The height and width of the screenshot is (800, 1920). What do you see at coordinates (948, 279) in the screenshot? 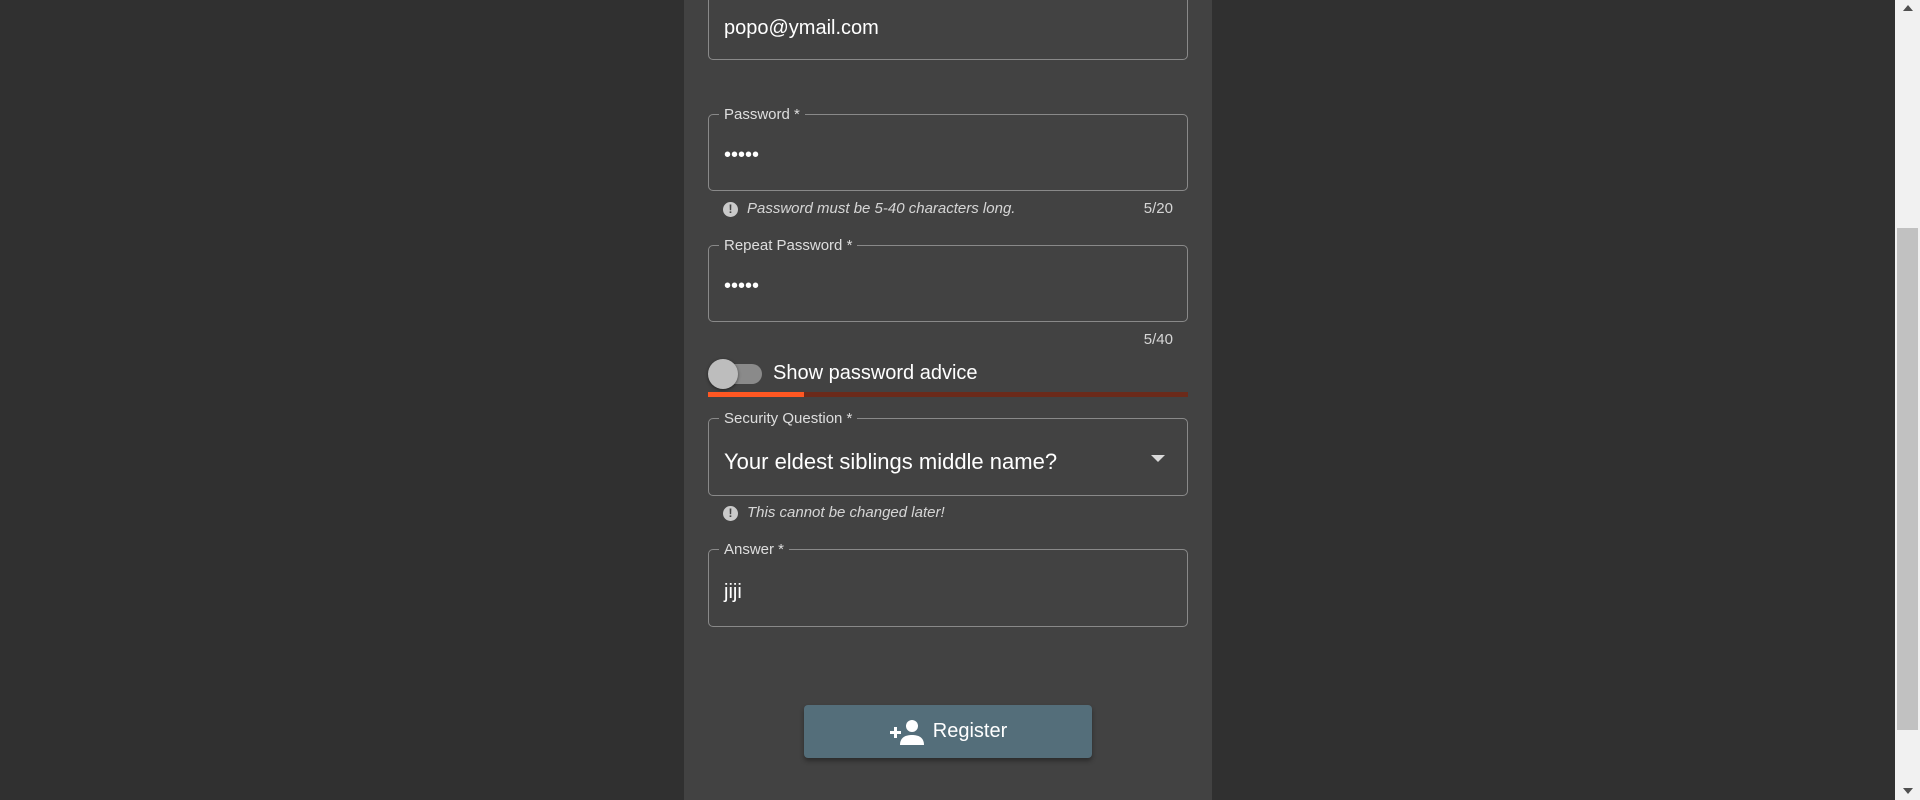
I see `repeat-password-field: Repeat Password * •••••` at bounding box center [948, 279].